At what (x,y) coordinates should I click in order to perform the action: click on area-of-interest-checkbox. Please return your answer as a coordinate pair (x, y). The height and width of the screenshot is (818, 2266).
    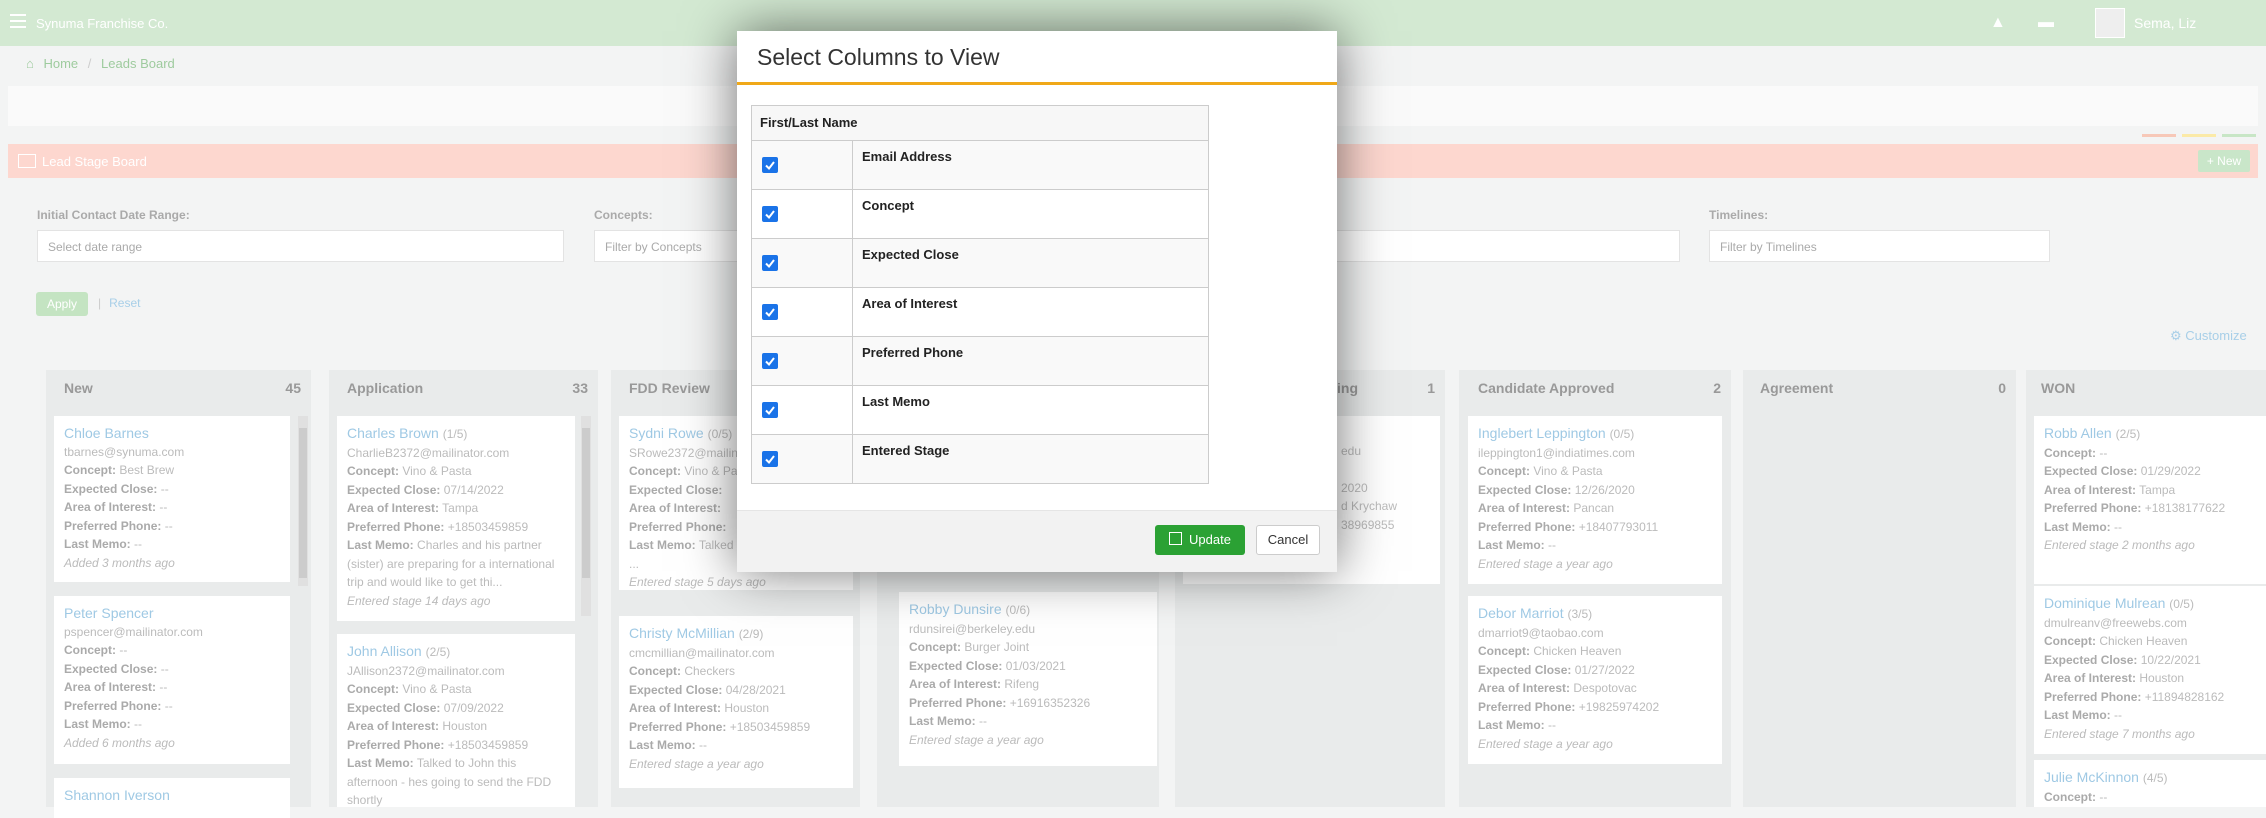
    Looking at the image, I should click on (770, 312).